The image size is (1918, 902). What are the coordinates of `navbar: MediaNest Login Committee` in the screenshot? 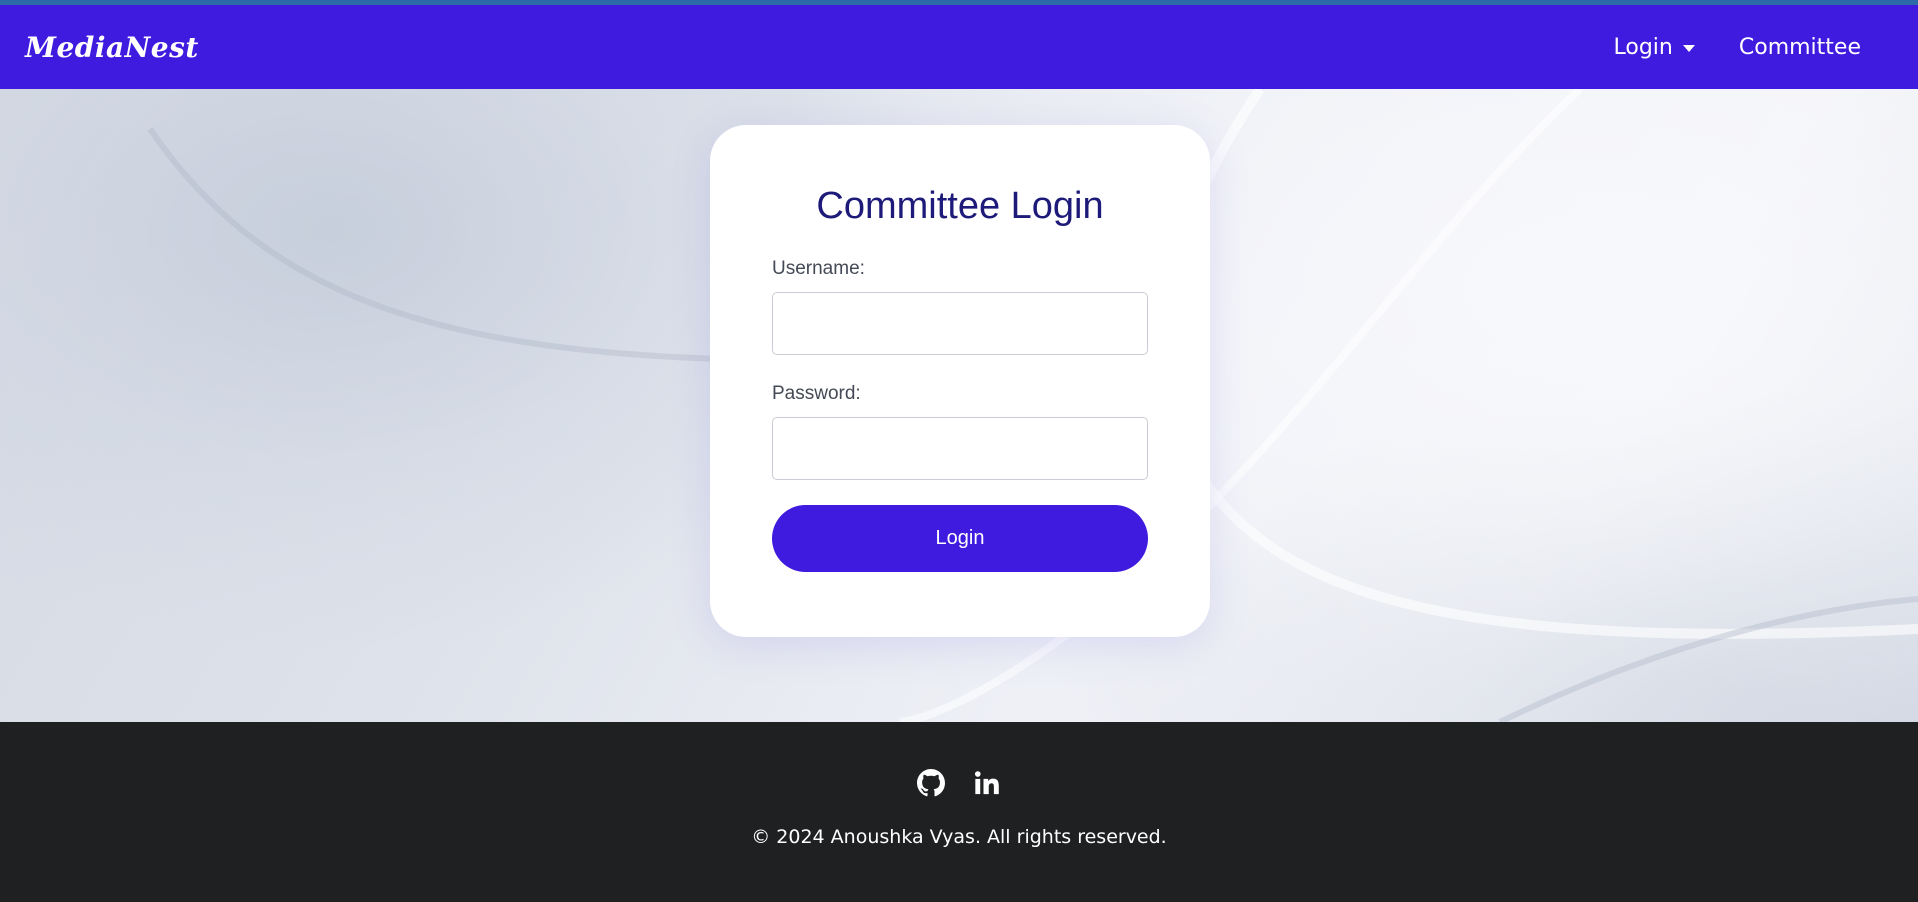 It's located at (959, 47).